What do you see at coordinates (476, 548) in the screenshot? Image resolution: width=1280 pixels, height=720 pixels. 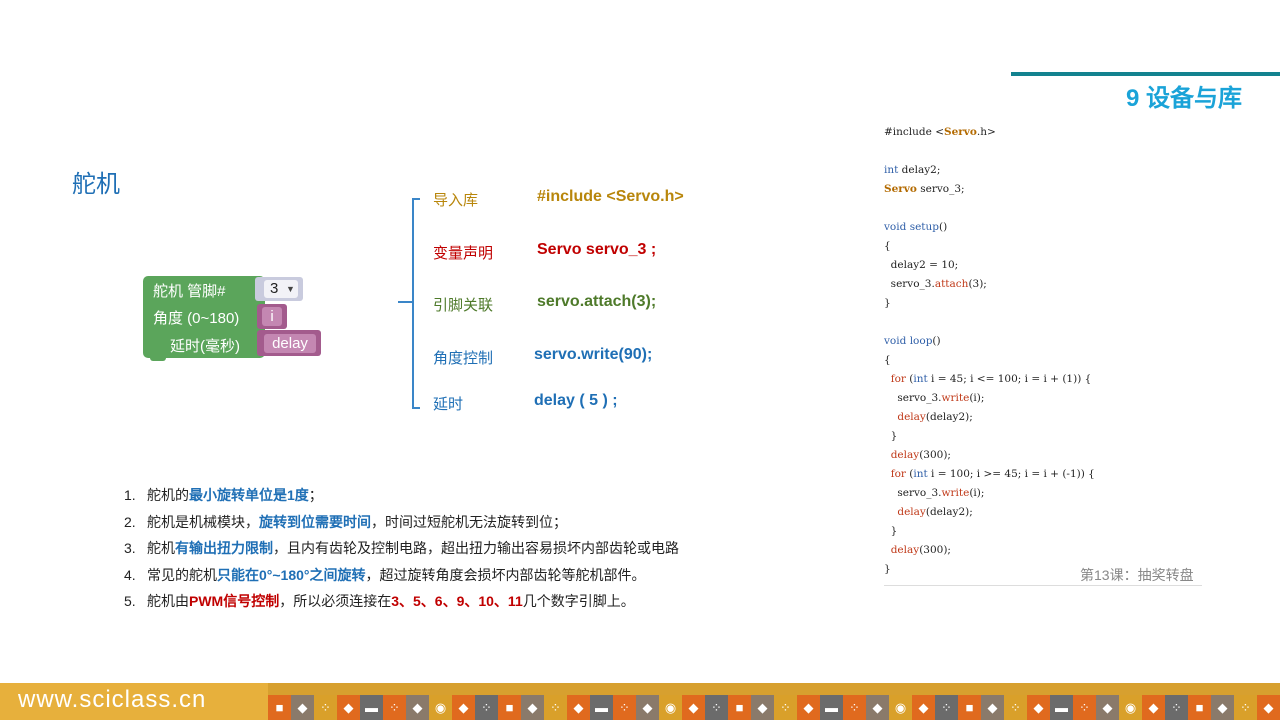 I see `note-text: ，且内有齿轮及控制电路，超出扭力输出容易损坏内部齿轮或电路` at bounding box center [476, 548].